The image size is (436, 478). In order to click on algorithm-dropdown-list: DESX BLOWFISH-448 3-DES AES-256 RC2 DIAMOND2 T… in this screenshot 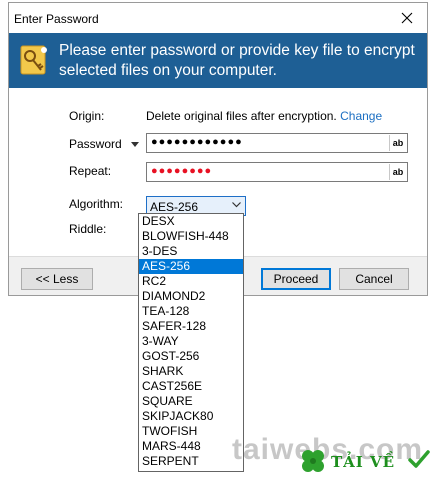, I will do `click(191, 342)`.